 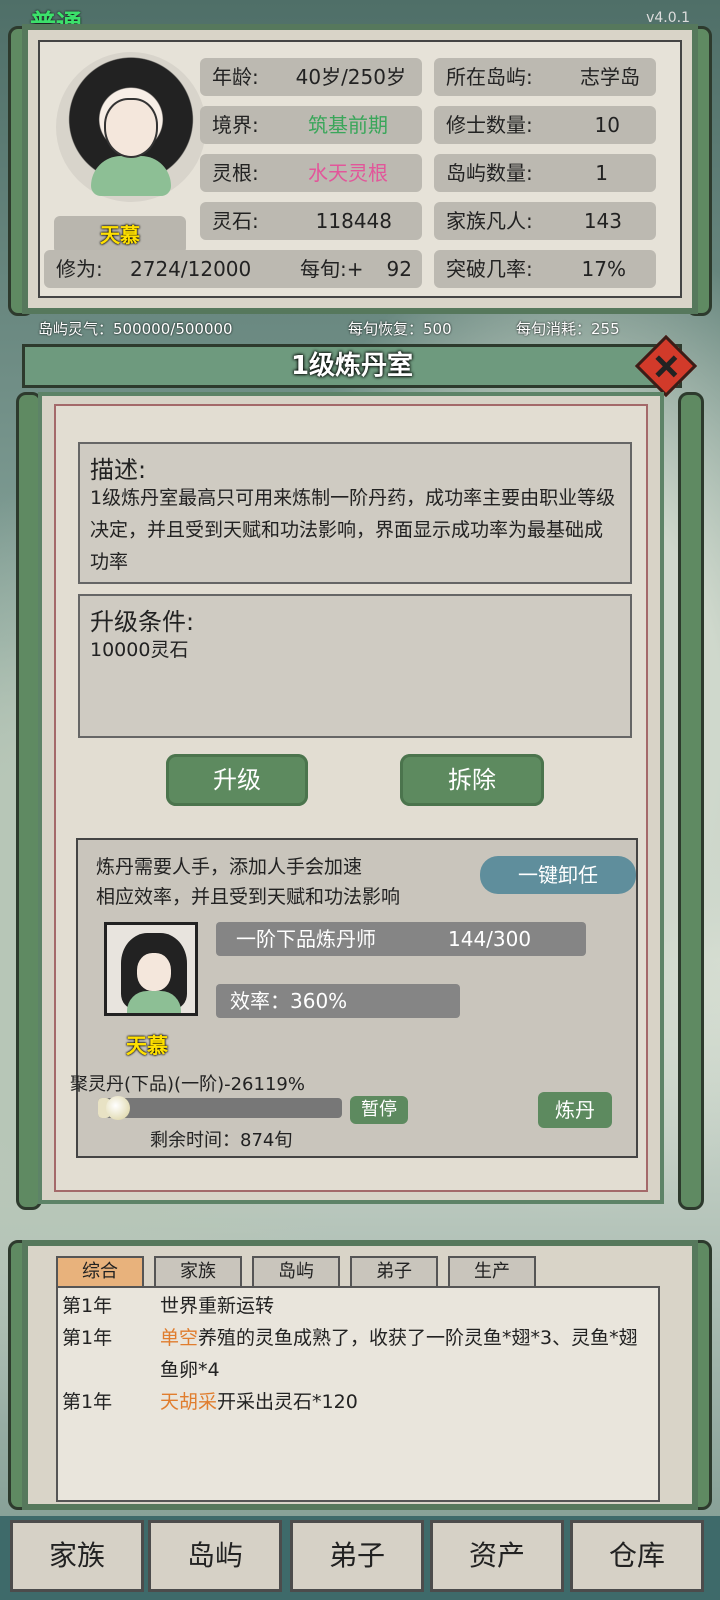 What do you see at coordinates (217, 1306) in the screenshot?
I see `log-message: 世界重新运转` at bounding box center [217, 1306].